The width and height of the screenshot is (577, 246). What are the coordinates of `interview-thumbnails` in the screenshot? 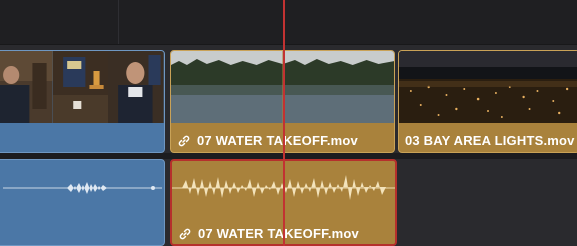 It's located at (82, 87).